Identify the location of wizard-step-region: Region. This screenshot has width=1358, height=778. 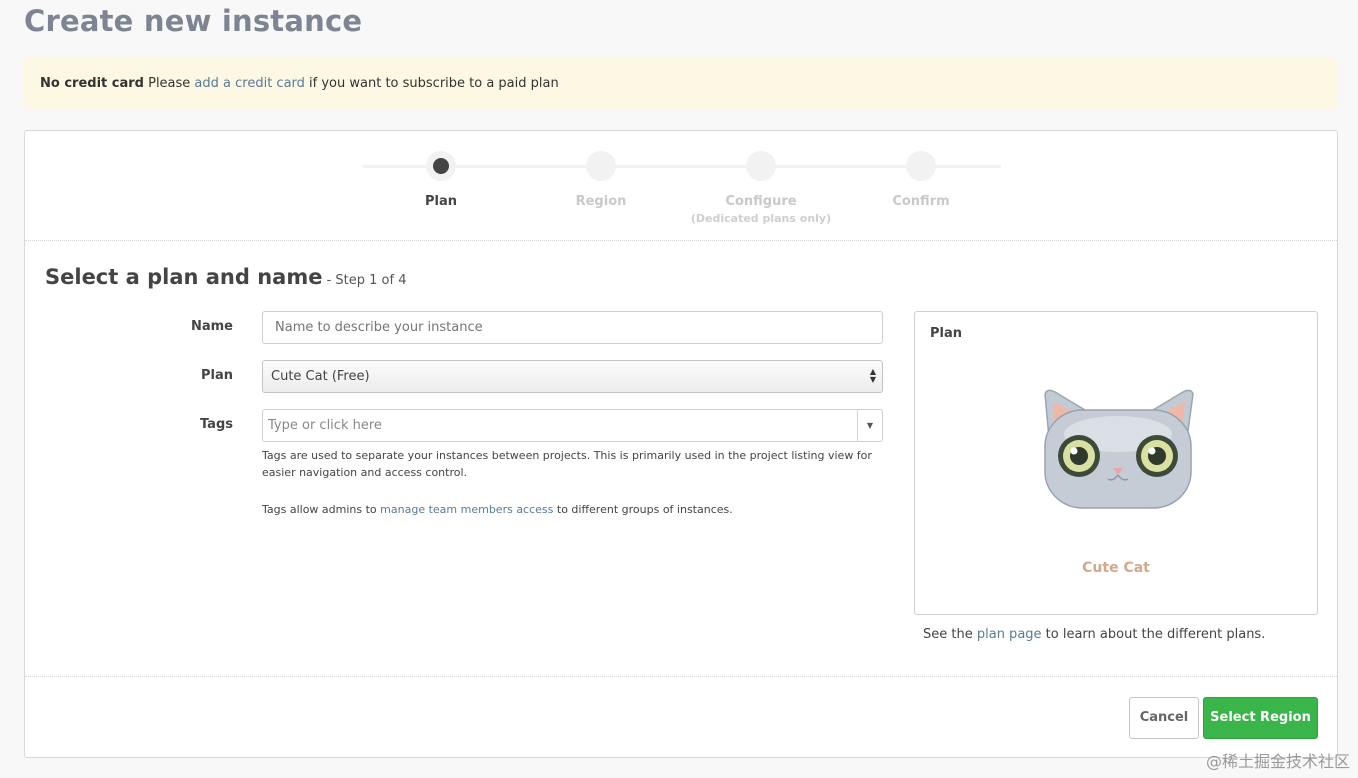
(601, 180).